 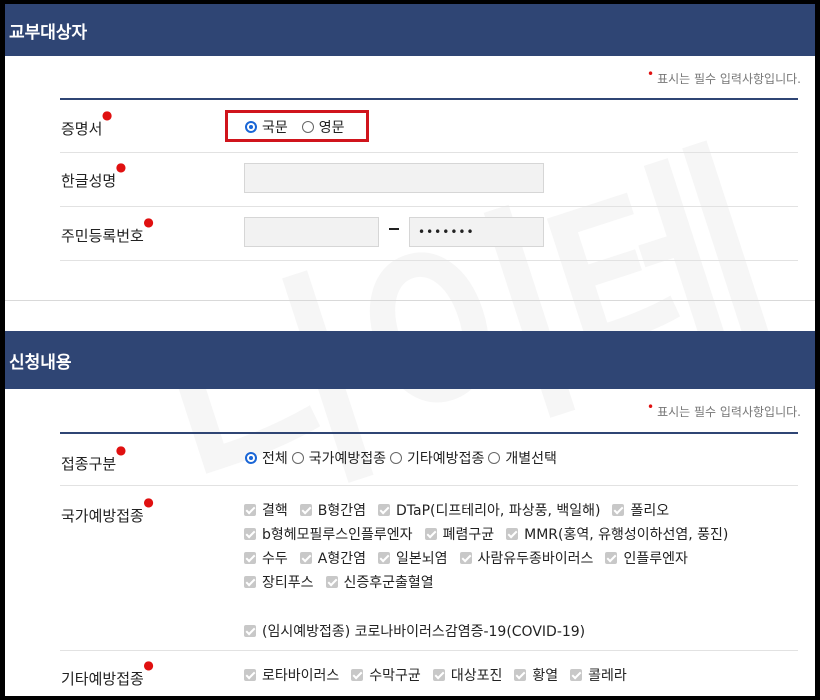 I want to click on radio-national-label: 국가예방접종, so click(x=347, y=459).